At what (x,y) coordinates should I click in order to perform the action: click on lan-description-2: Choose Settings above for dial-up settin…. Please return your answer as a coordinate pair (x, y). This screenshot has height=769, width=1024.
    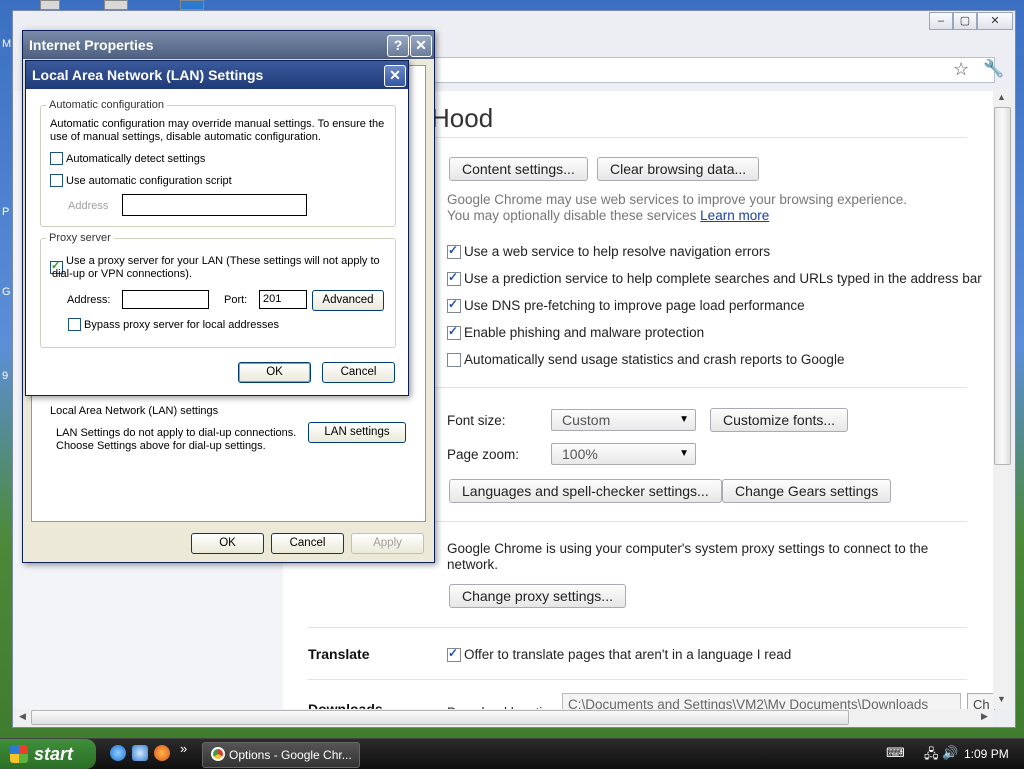
    Looking at the image, I should click on (161, 446).